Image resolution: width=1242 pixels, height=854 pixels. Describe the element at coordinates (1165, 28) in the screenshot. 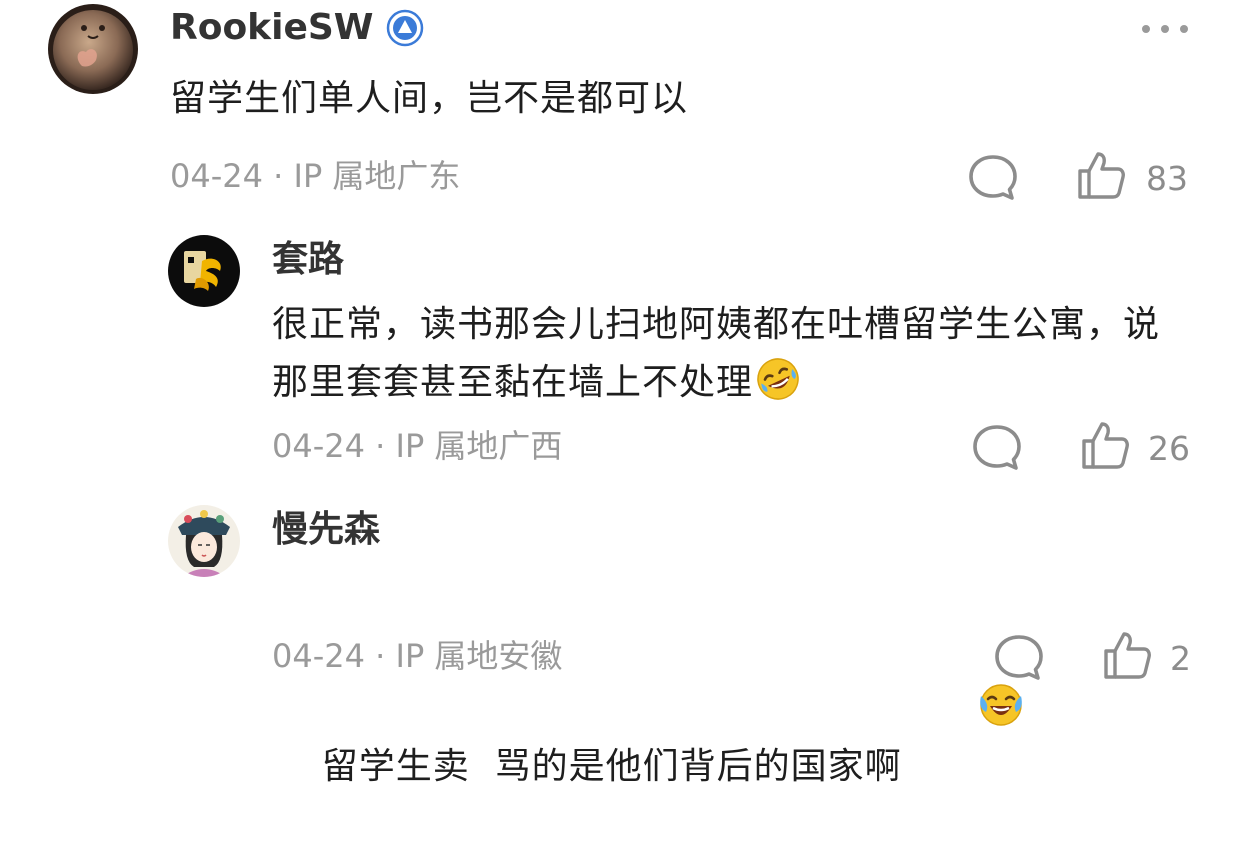

I see `more-dots-icon` at that location.